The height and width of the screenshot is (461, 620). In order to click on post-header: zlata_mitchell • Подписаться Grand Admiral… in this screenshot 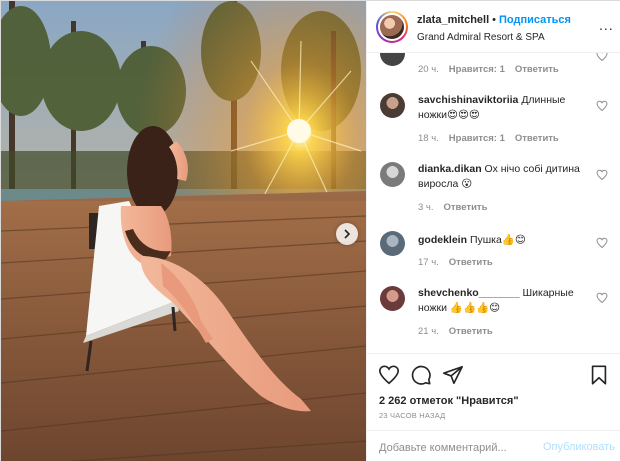, I will do `click(493, 27)`.